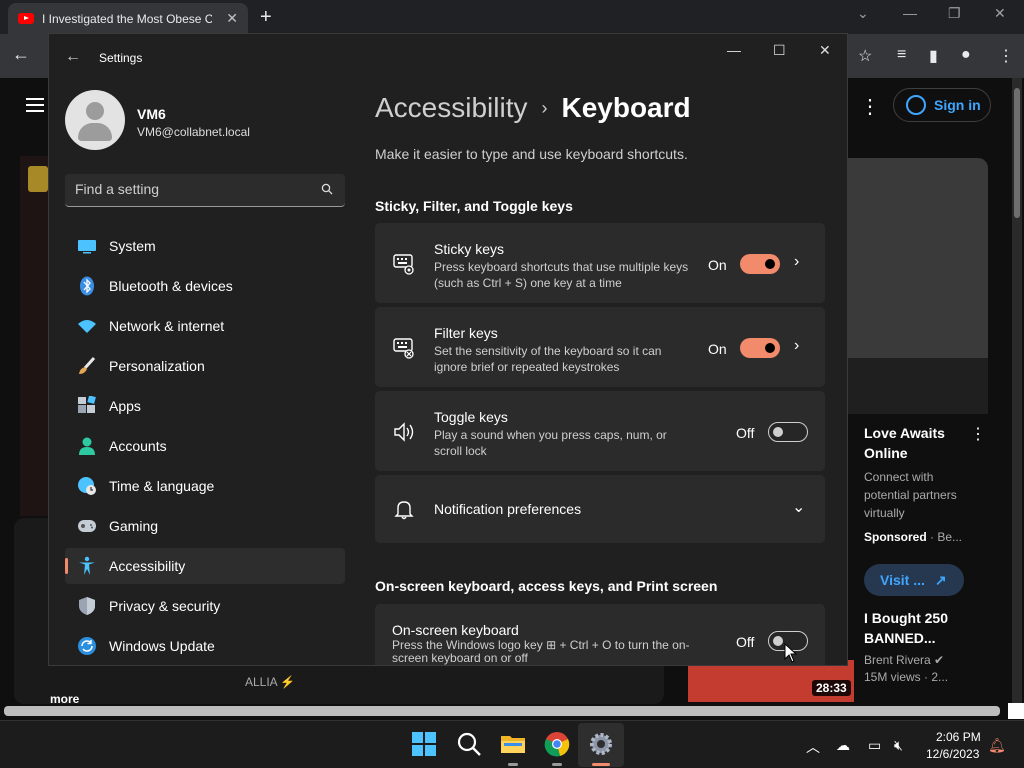 The image size is (1024, 768). I want to click on globe-clock-icon, so click(87, 486).